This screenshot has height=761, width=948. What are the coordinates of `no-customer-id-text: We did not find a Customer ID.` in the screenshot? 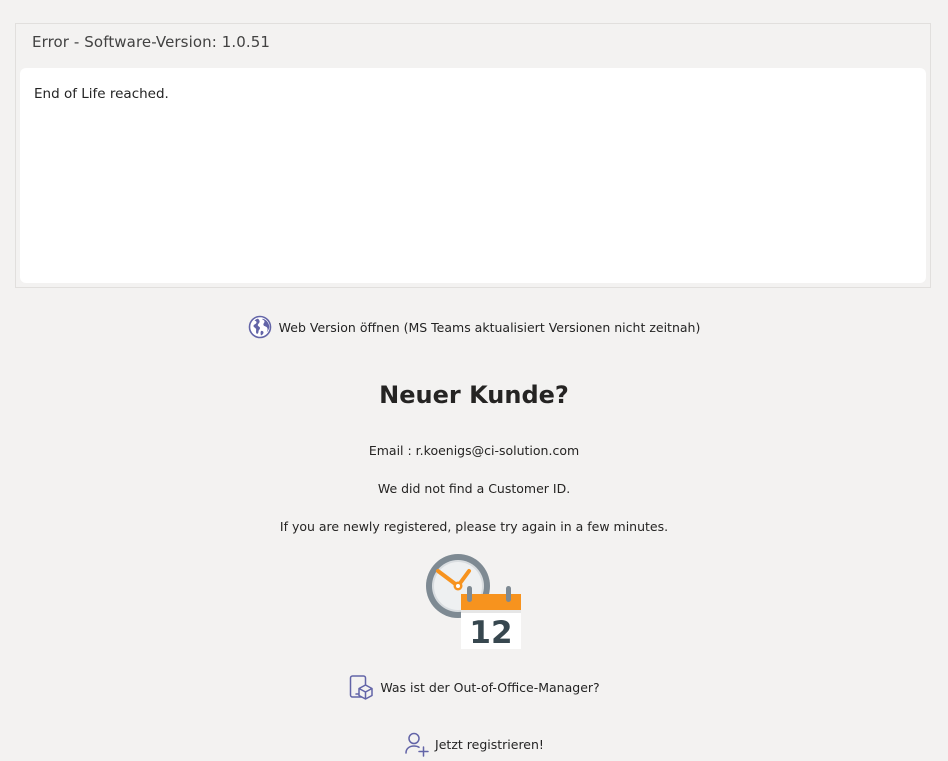 It's located at (474, 488).